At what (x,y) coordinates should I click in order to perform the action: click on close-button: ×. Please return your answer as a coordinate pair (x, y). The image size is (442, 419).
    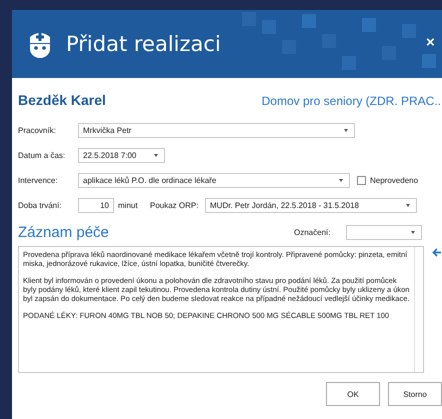
    Looking at the image, I should click on (430, 42).